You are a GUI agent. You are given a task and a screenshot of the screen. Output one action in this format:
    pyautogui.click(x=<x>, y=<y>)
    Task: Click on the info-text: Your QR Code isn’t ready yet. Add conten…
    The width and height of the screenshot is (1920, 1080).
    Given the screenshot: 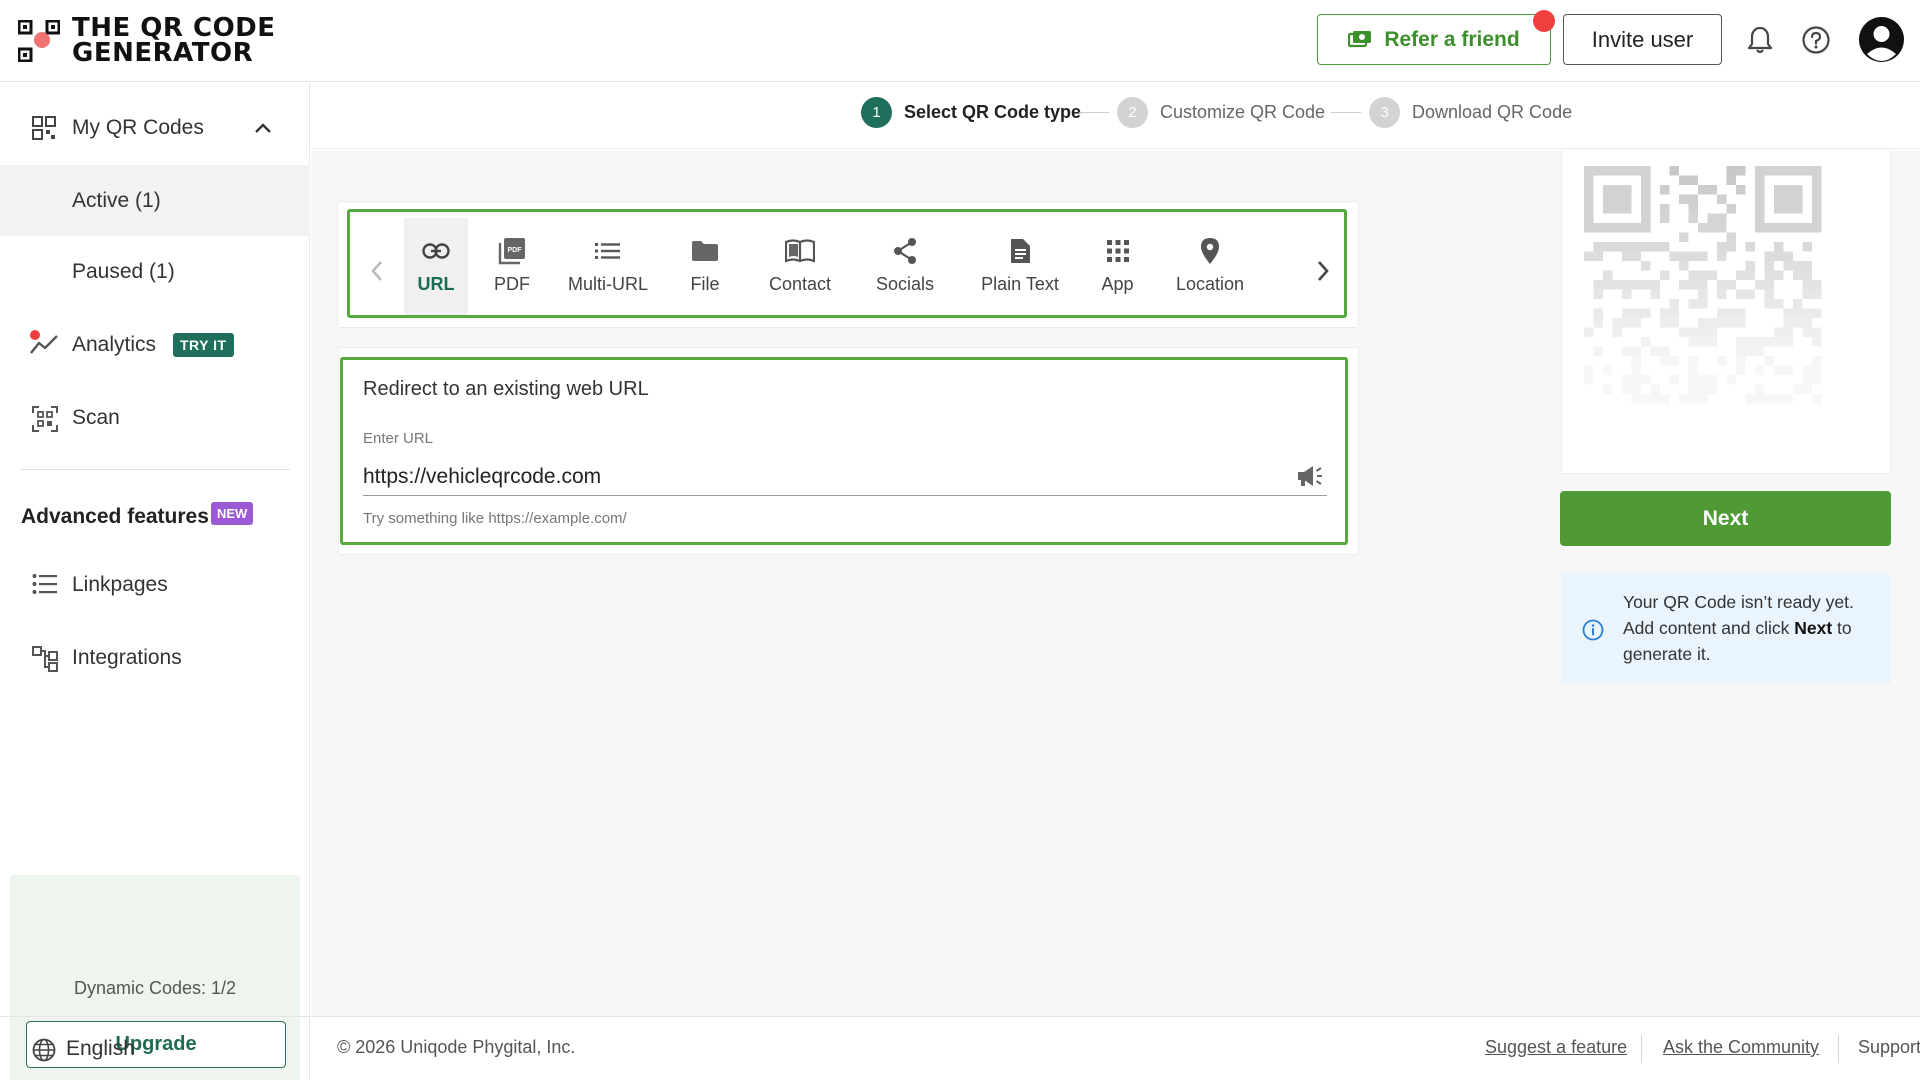 What is the action you would take?
    pyautogui.click(x=1748, y=628)
    